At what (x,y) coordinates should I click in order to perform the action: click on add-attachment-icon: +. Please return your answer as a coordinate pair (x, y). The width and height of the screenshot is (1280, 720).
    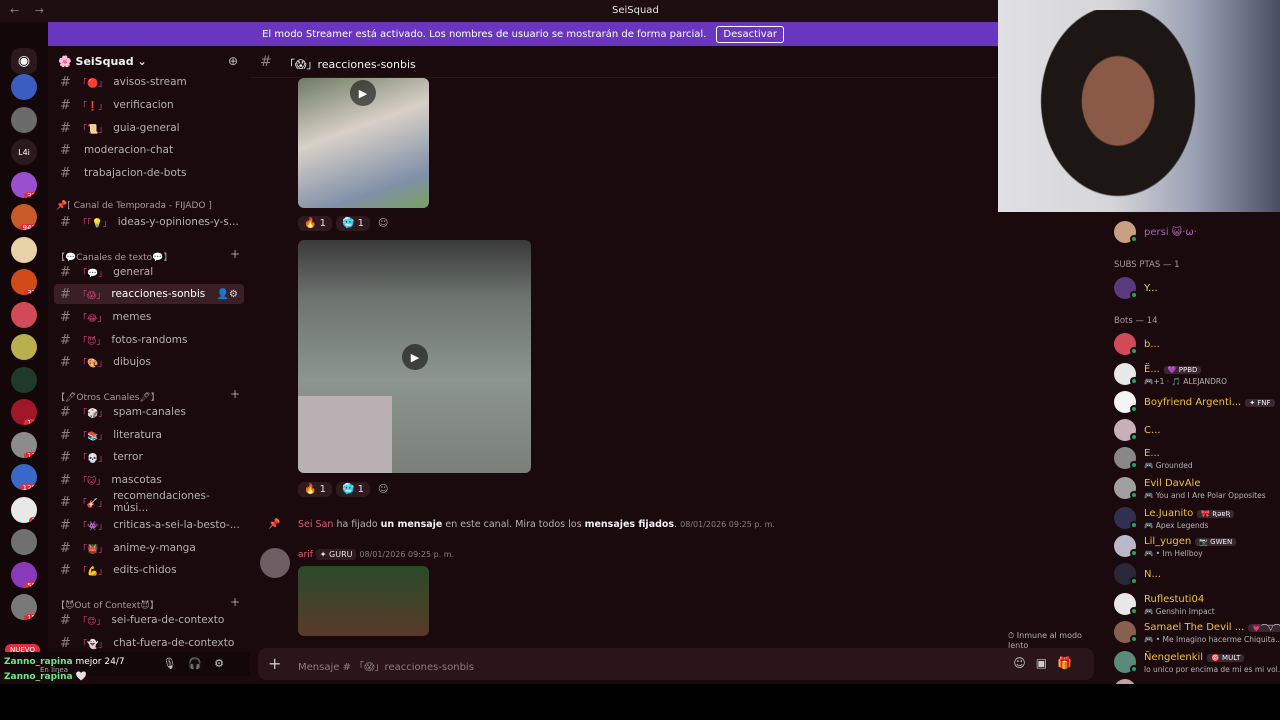
    Looking at the image, I should click on (274, 663).